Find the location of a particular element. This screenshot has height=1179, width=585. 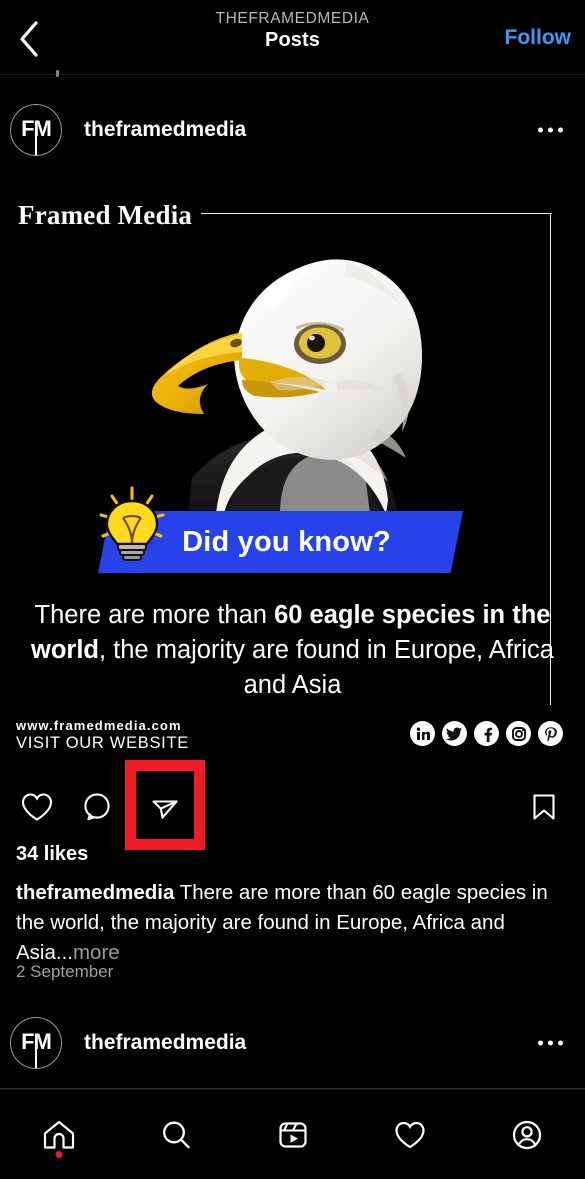

nav-reels is located at coordinates (293, 1135).